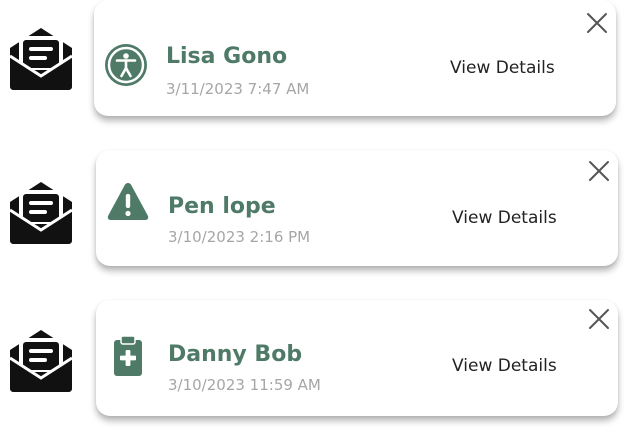  What do you see at coordinates (222, 206) in the screenshot?
I see `notification-name: Pen lope` at bounding box center [222, 206].